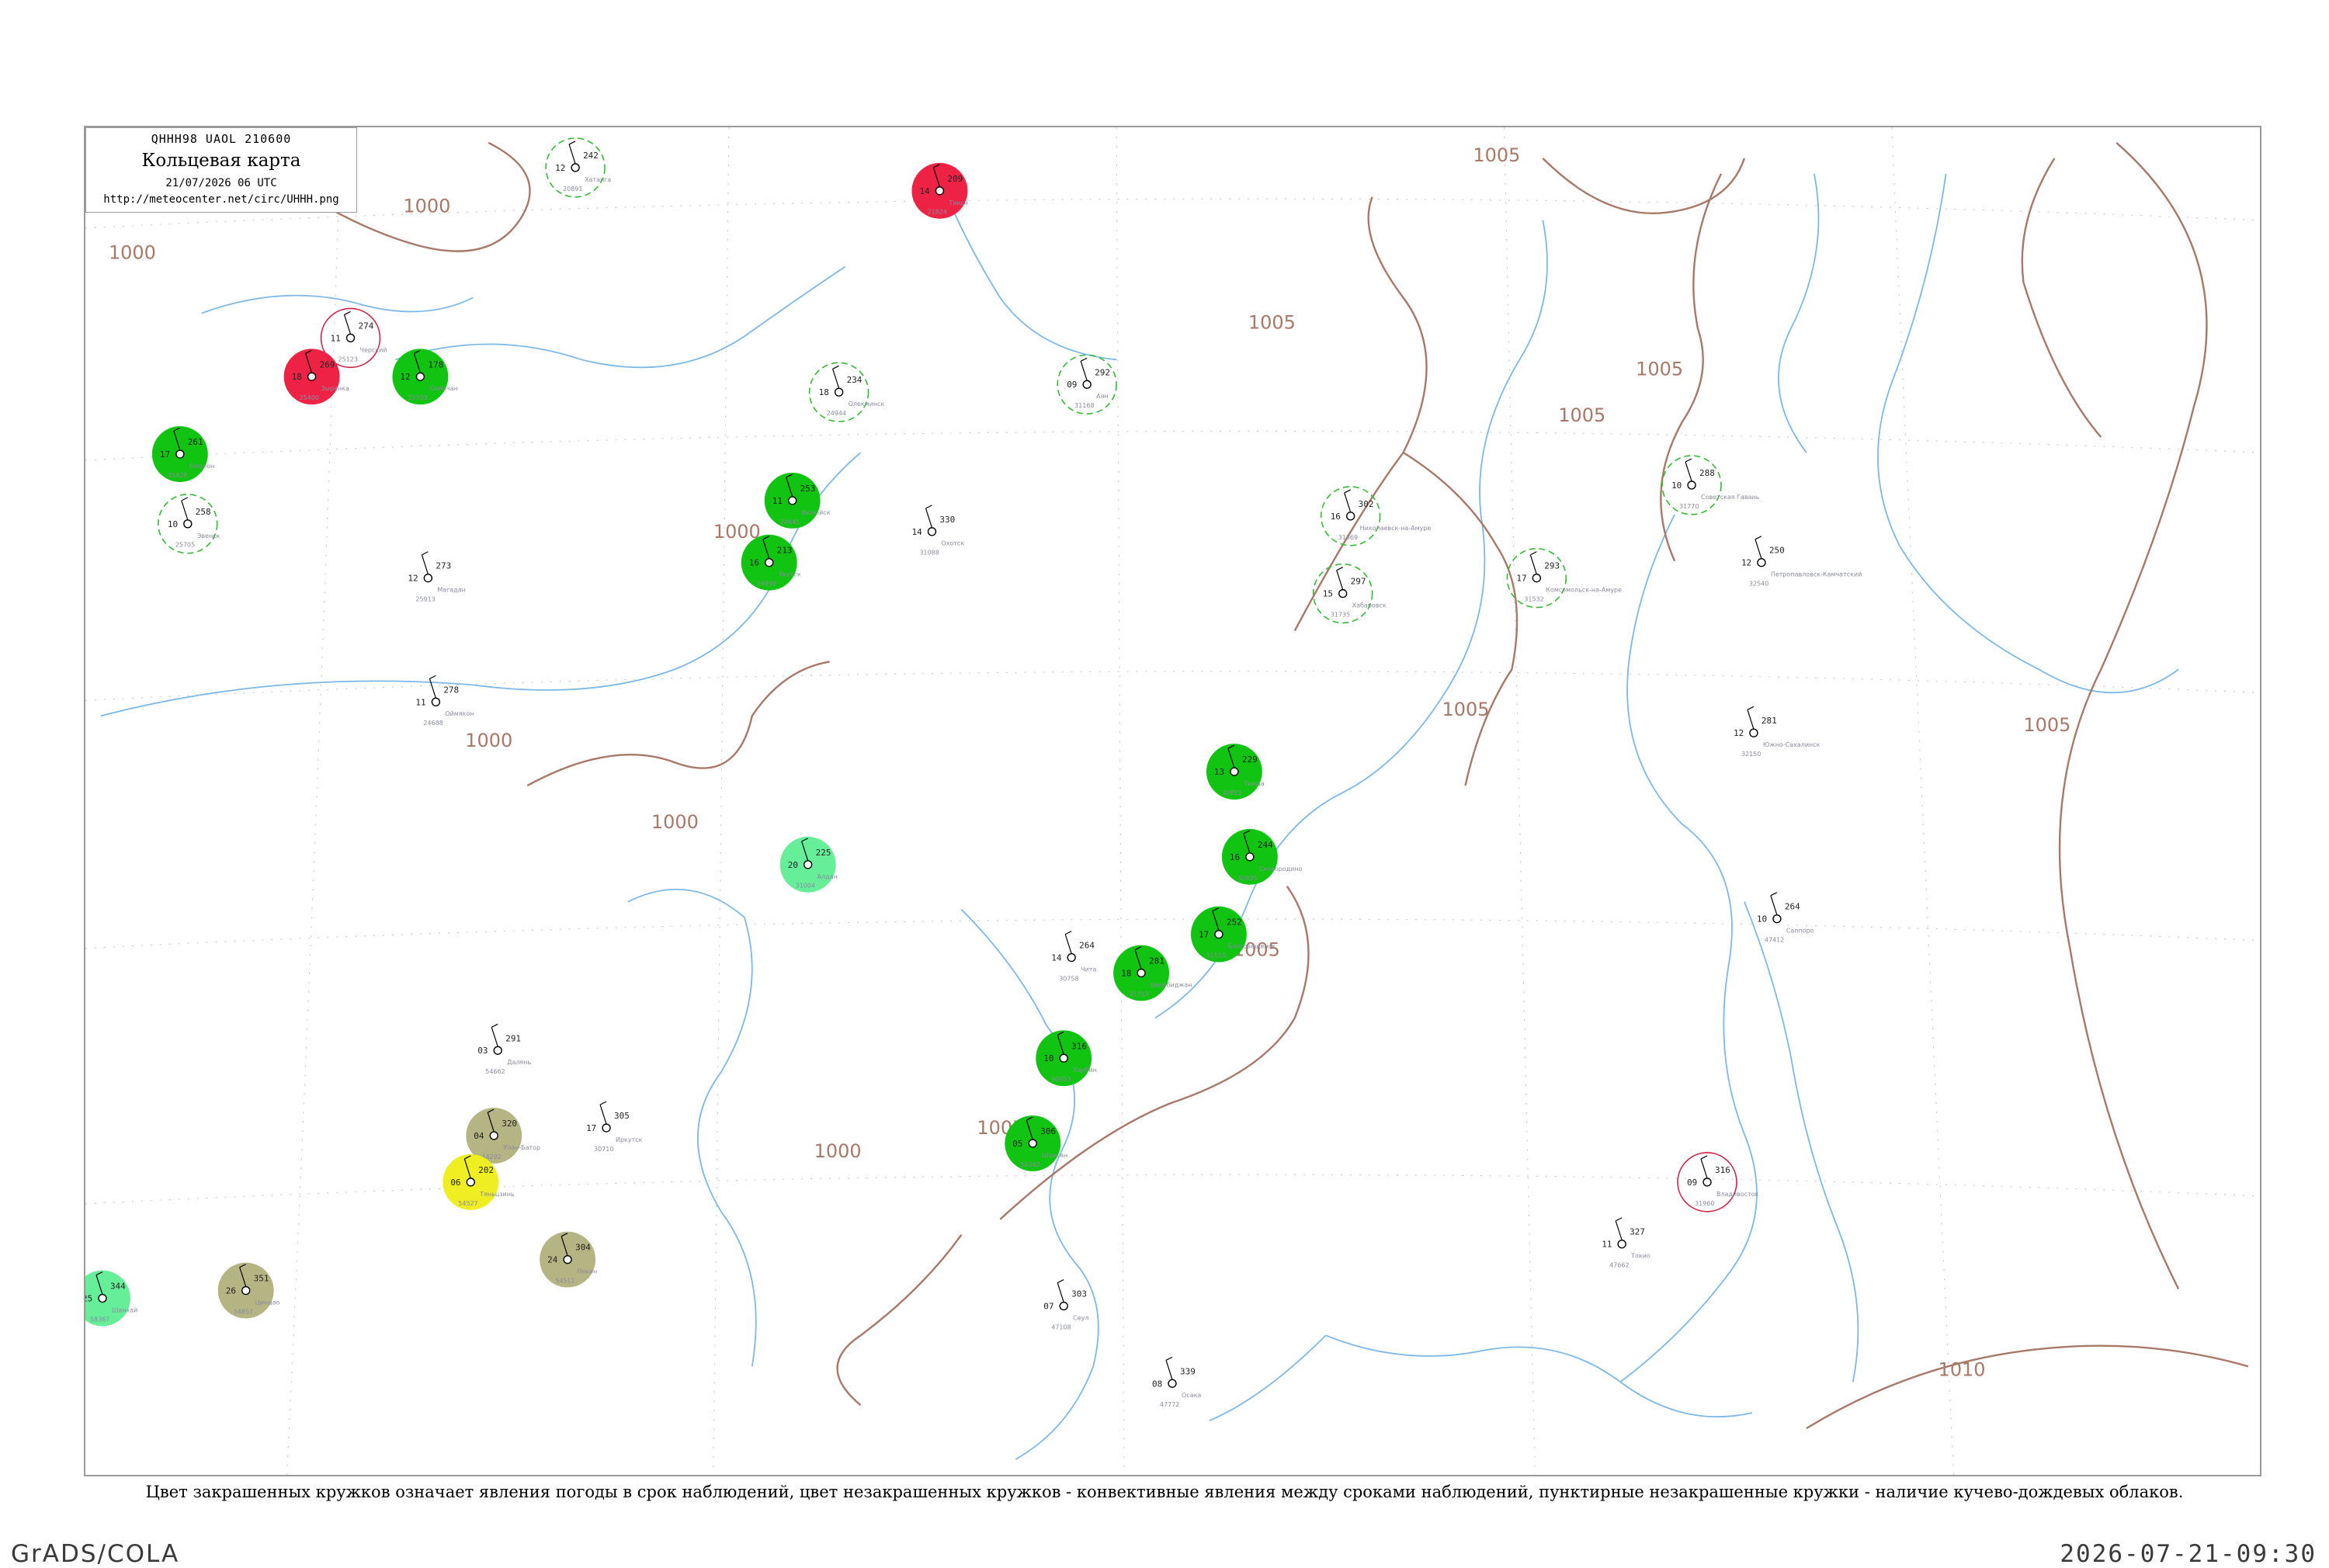  Describe the element at coordinates (177, 475) in the screenshot. I see `station-id: 25428` at that location.